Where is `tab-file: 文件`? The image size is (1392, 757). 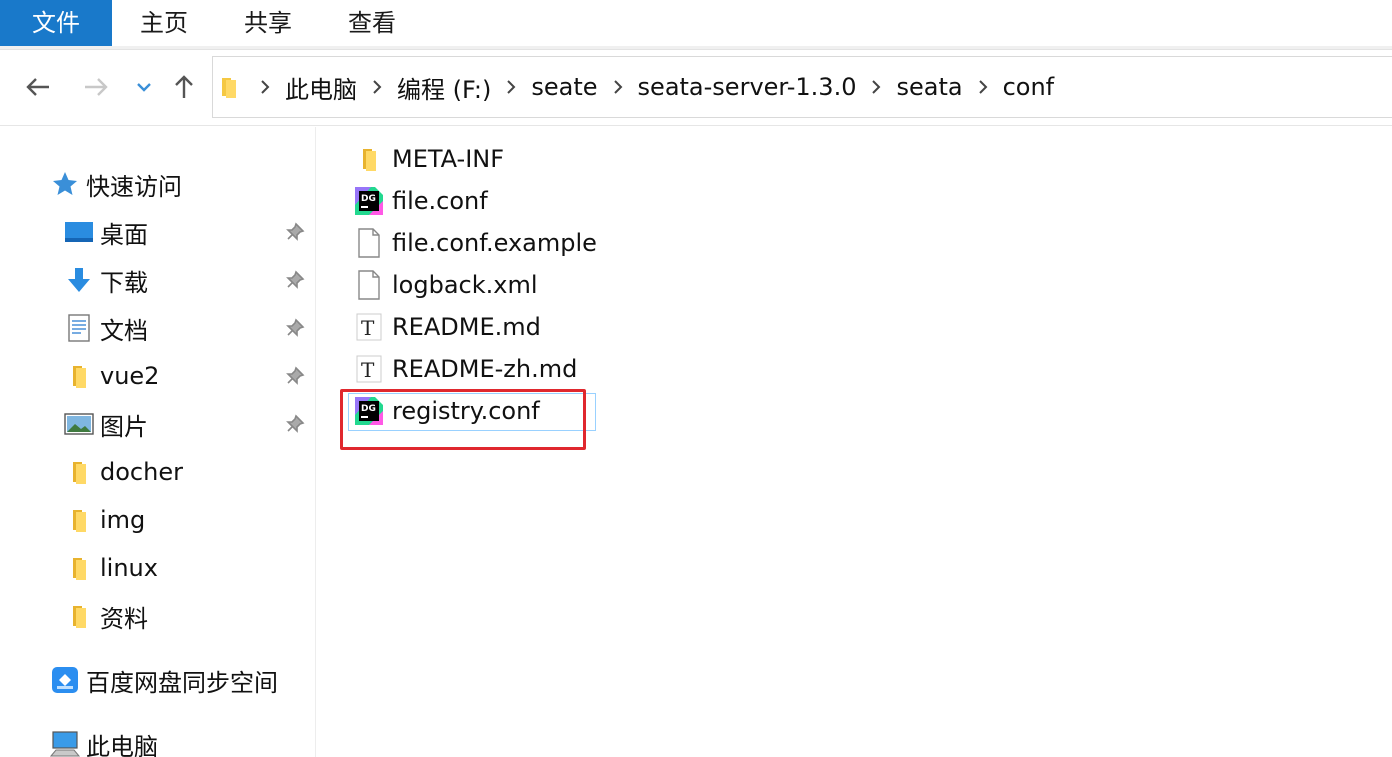
tab-file: 文件 is located at coordinates (56, 23).